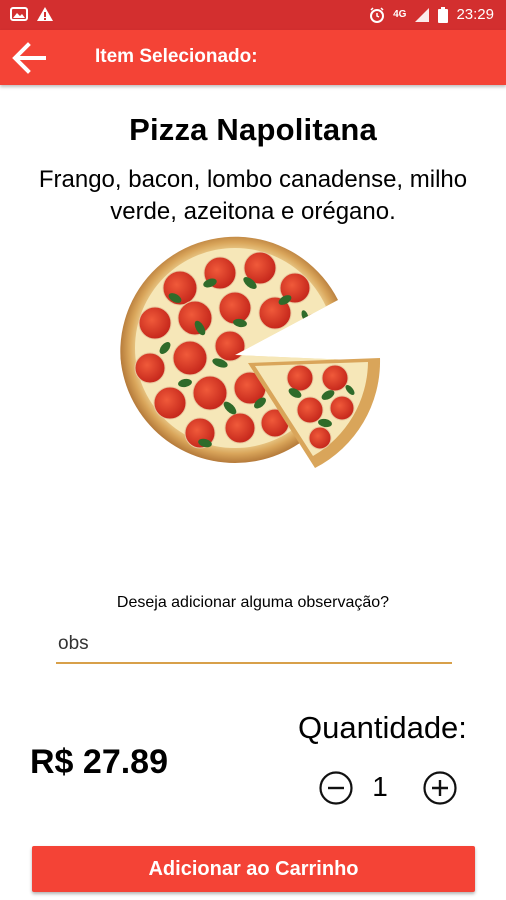 The width and height of the screenshot is (506, 900). What do you see at coordinates (431, 14) in the screenshot?
I see `status-right: 4G 23:29` at bounding box center [431, 14].